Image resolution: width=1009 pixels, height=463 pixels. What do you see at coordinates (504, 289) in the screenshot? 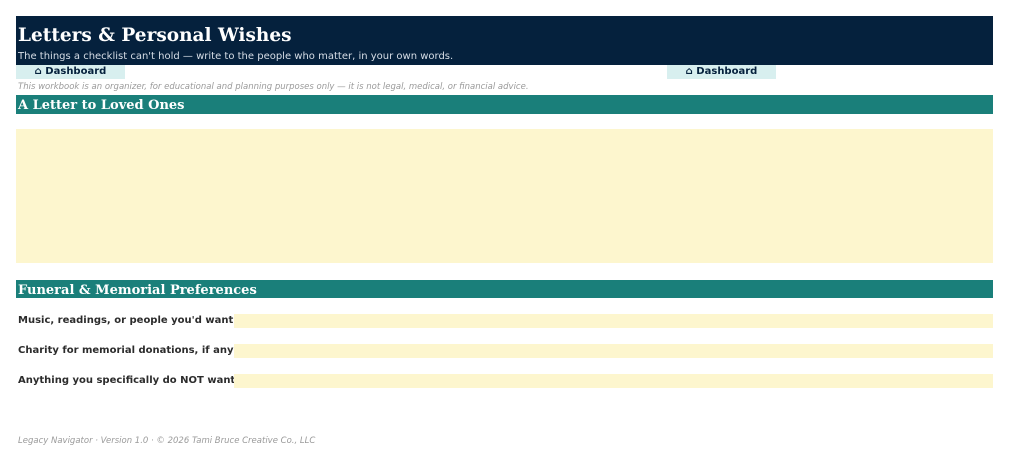
I see `section-header-funeral: Funeral & Memorial Preferences` at bounding box center [504, 289].